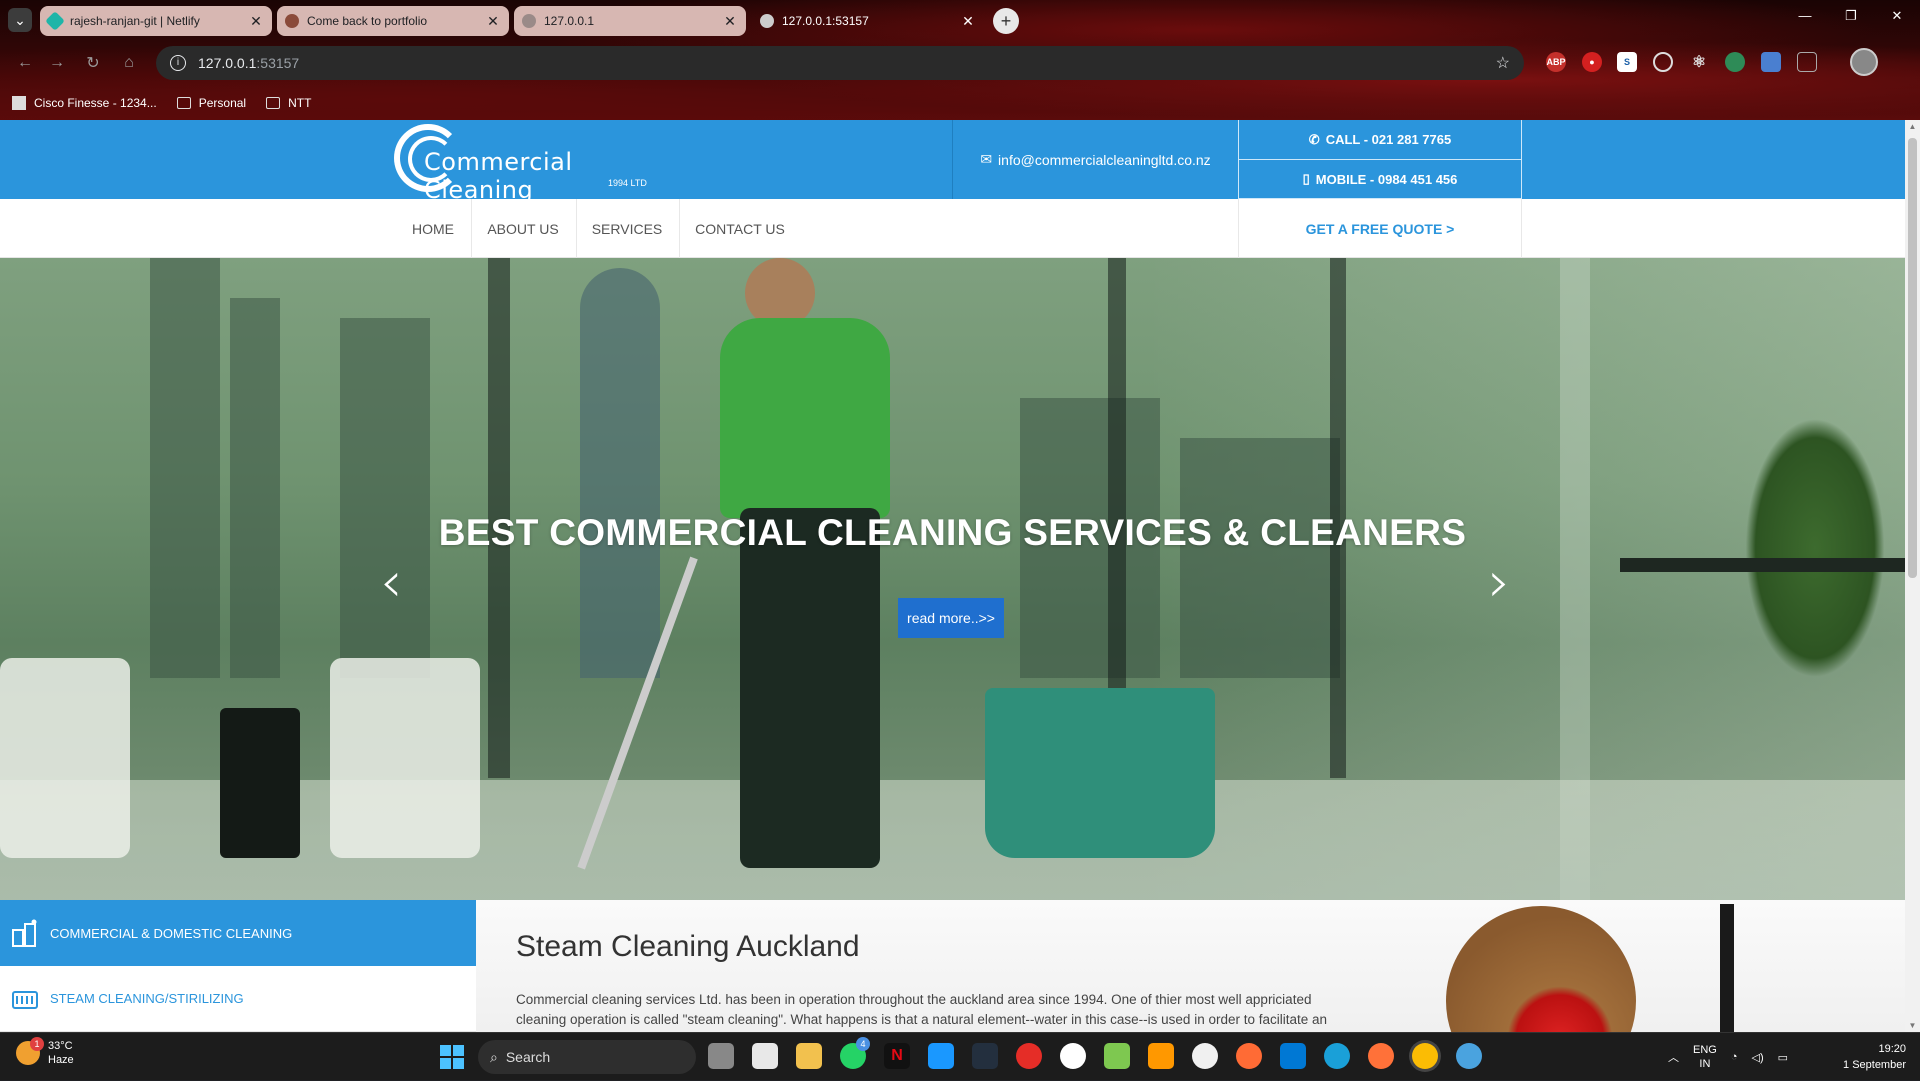 This screenshot has width=1920, height=1081. I want to click on youtube-music-icon, so click(1029, 1056).